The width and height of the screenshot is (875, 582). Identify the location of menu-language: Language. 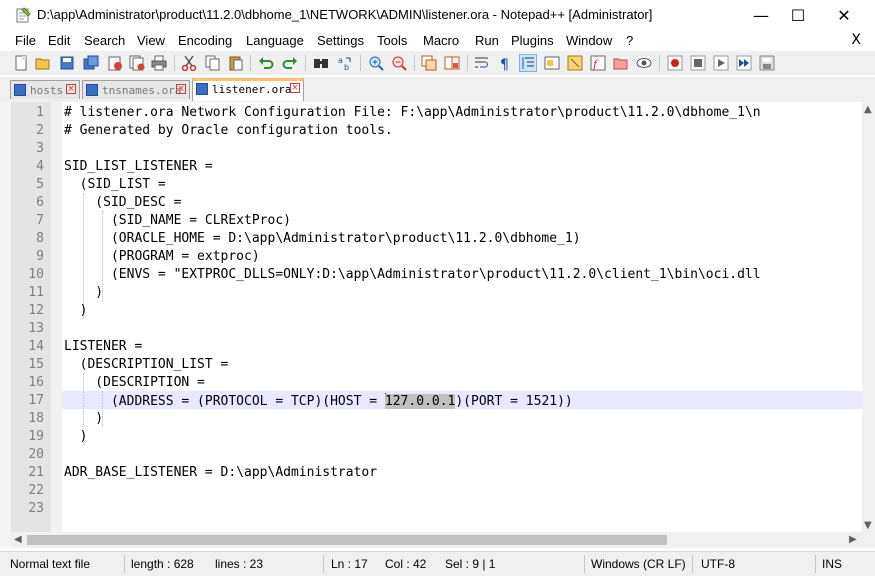
(275, 40).